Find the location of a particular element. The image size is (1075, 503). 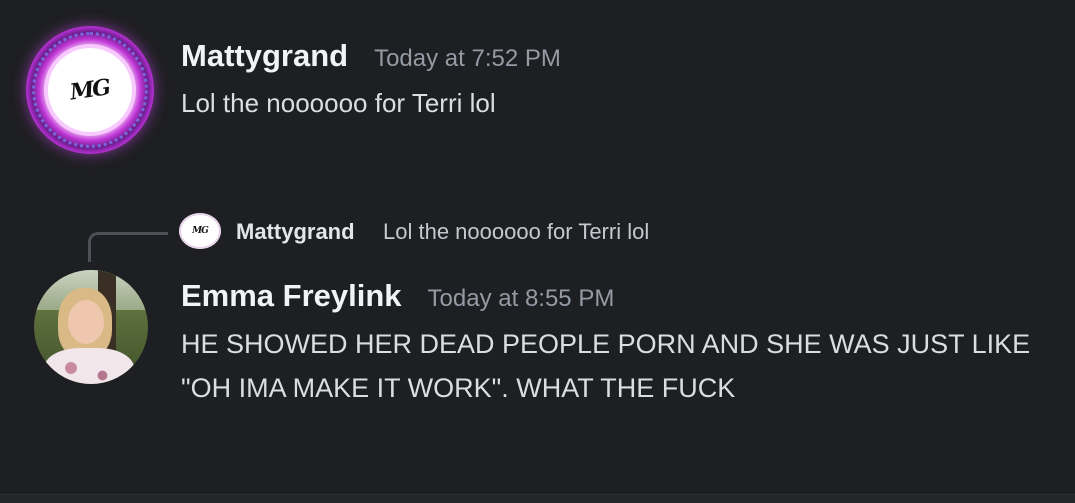

user-photo-avatar is located at coordinates (91, 327).